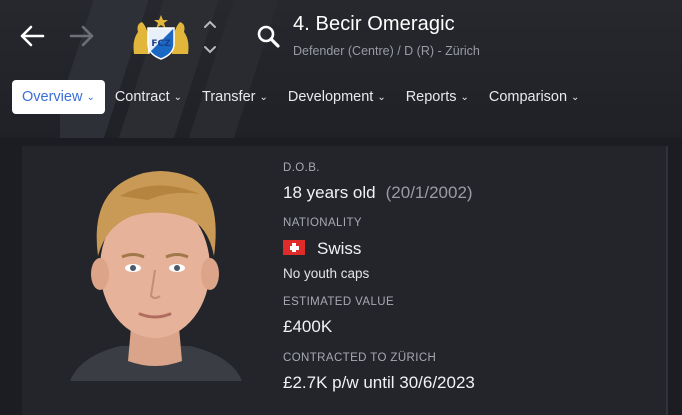  I want to click on contract-value: £2.7K p/w until 30/6/2023, so click(379, 382).